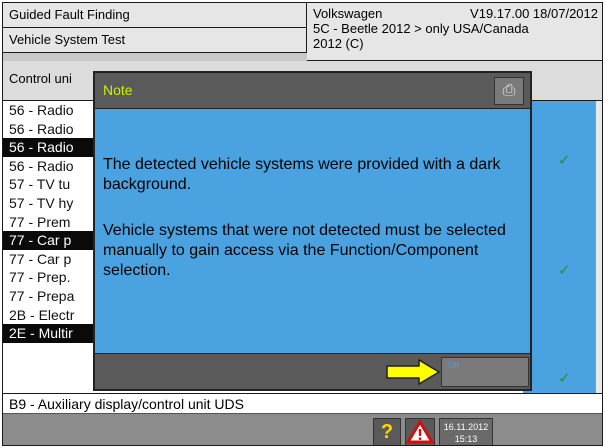  What do you see at coordinates (598, 247) in the screenshot?
I see `list-scrollbar` at bounding box center [598, 247].